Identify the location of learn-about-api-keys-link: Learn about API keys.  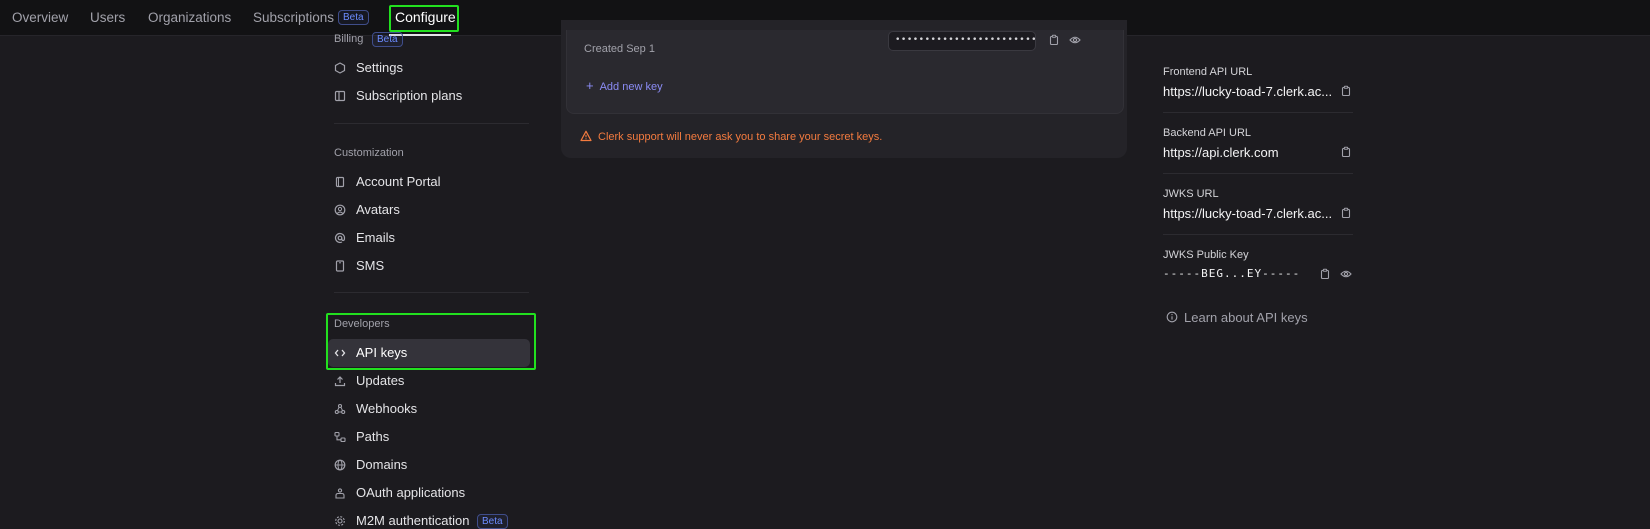
(1237, 317).